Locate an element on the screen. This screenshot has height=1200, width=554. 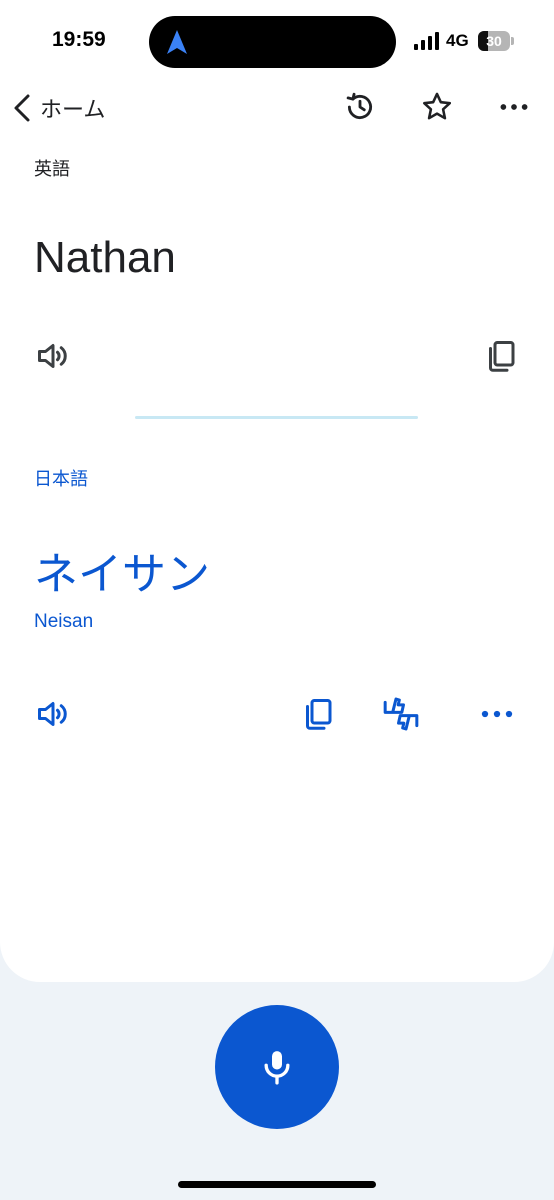
network-type: 4G is located at coordinates (457, 40).